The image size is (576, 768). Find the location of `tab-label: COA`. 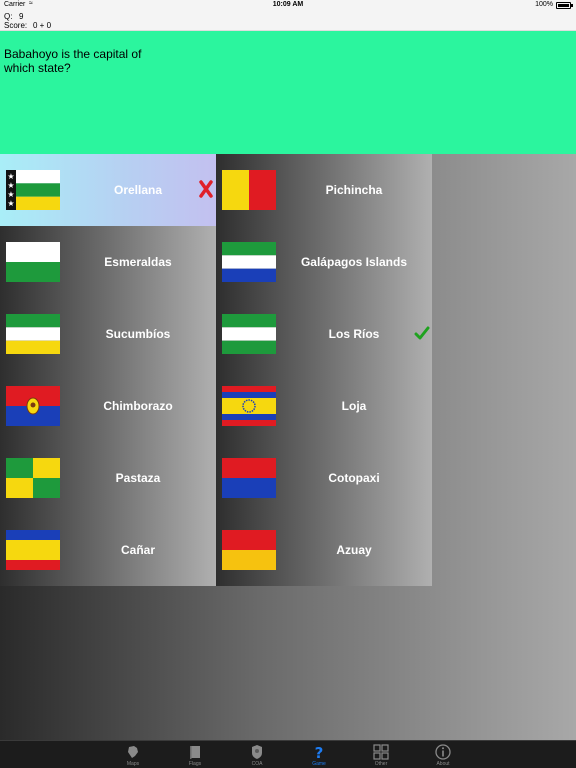

tab-label: COA is located at coordinates (257, 764).